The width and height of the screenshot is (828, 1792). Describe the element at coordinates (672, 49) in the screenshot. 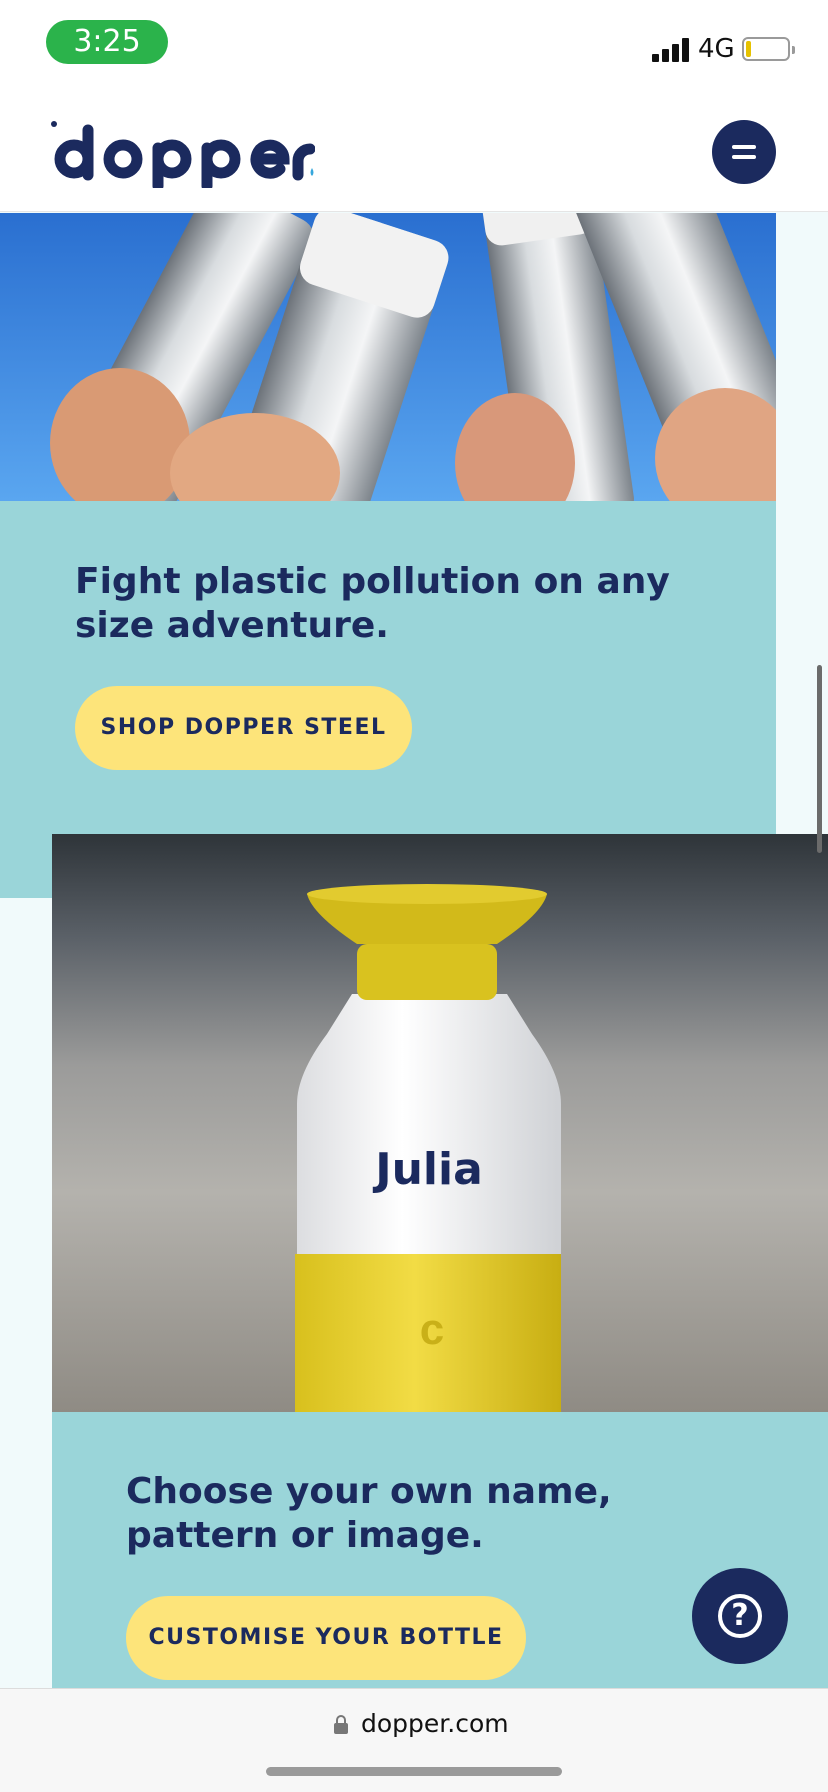

I see `cellular-signal-icon` at that location.